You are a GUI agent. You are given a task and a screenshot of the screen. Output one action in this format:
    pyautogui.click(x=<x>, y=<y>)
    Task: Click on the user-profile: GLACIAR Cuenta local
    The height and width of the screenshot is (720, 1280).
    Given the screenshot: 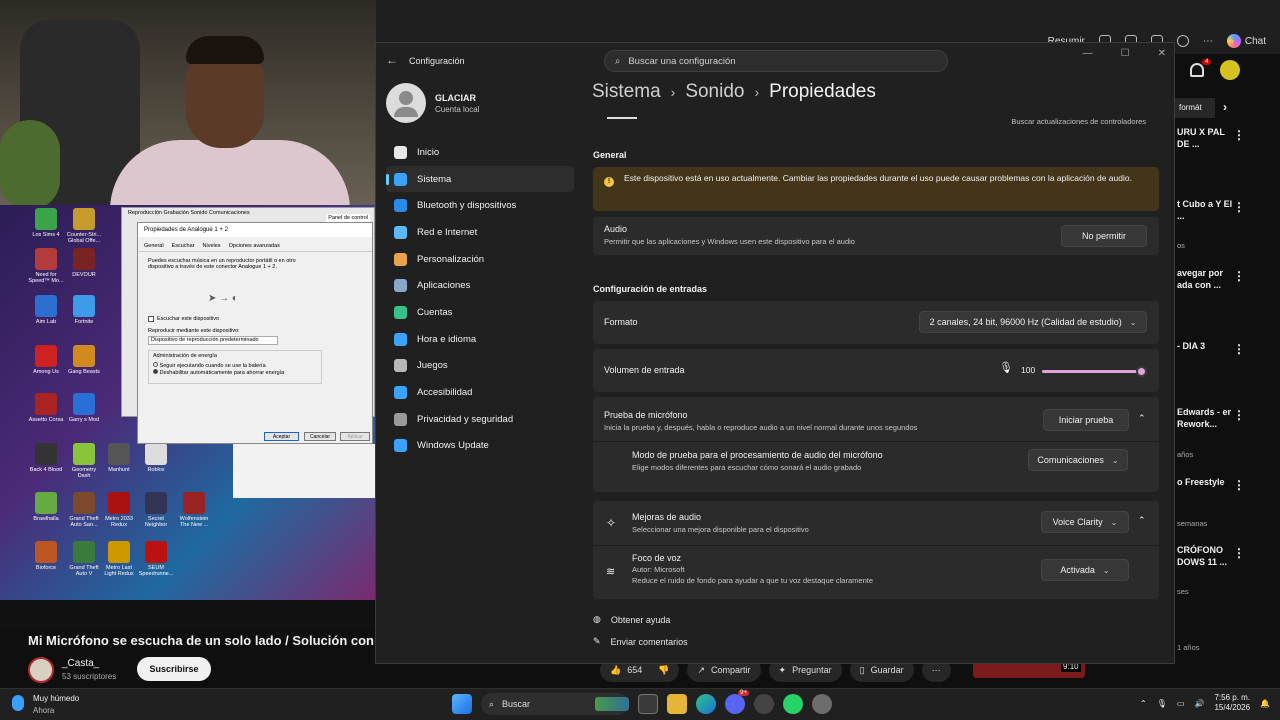 What is the action you would take?
    pyautogui.click(x=481, y=103)
    